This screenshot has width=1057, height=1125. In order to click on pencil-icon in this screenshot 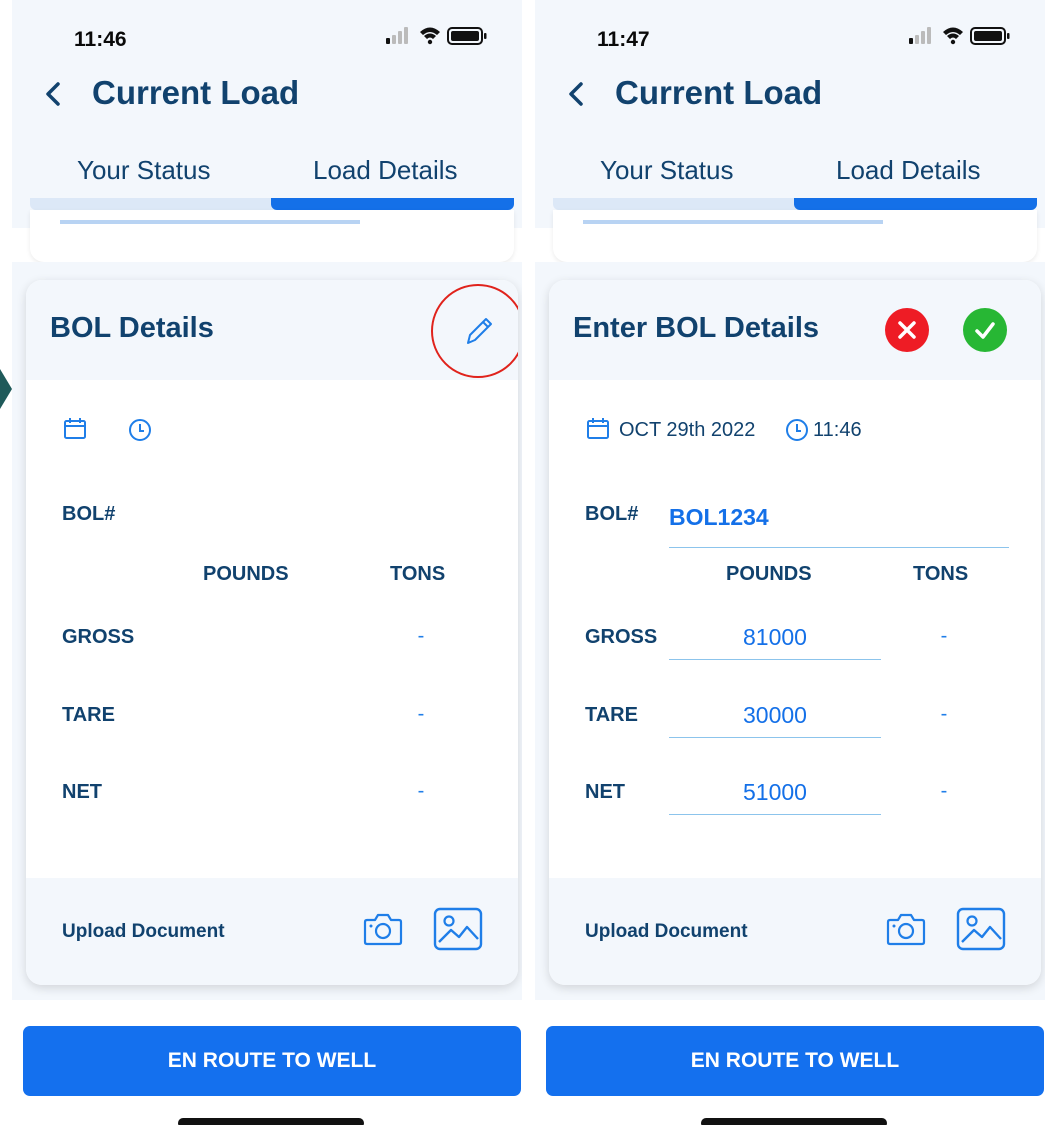, I will do `click(479, 331)`.